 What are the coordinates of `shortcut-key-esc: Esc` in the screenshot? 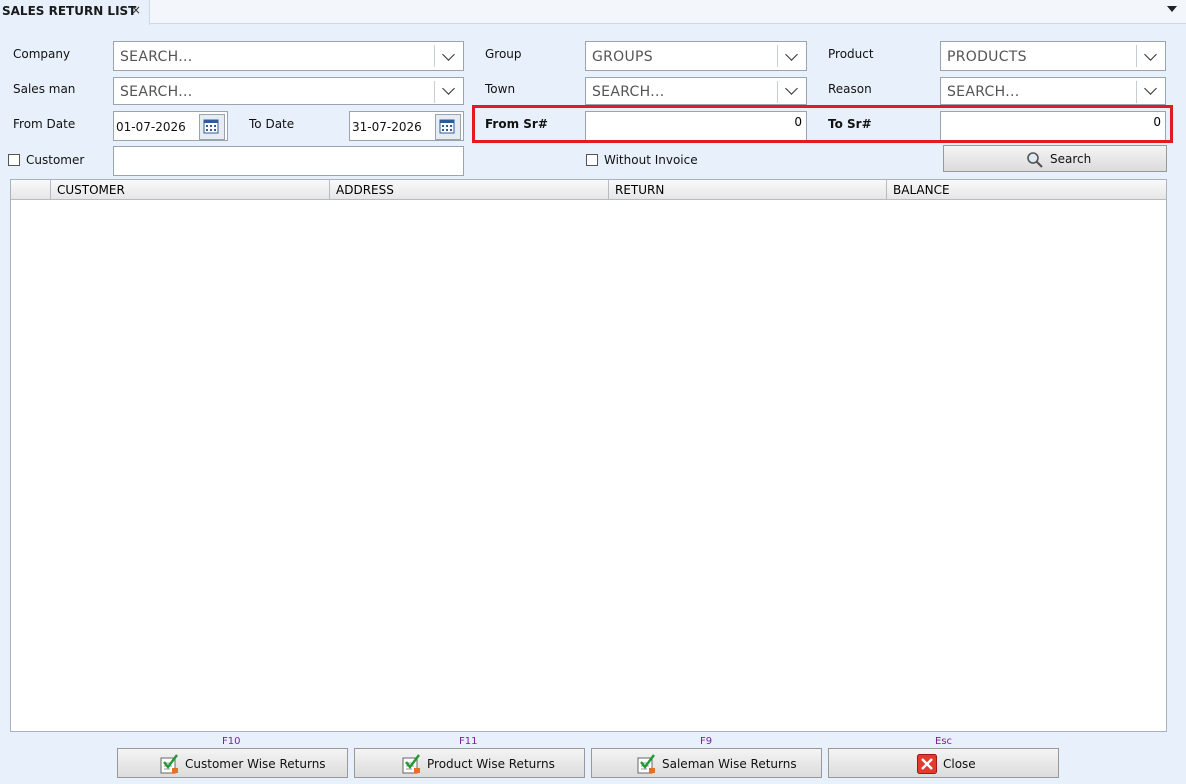 It's located at (944, 741).